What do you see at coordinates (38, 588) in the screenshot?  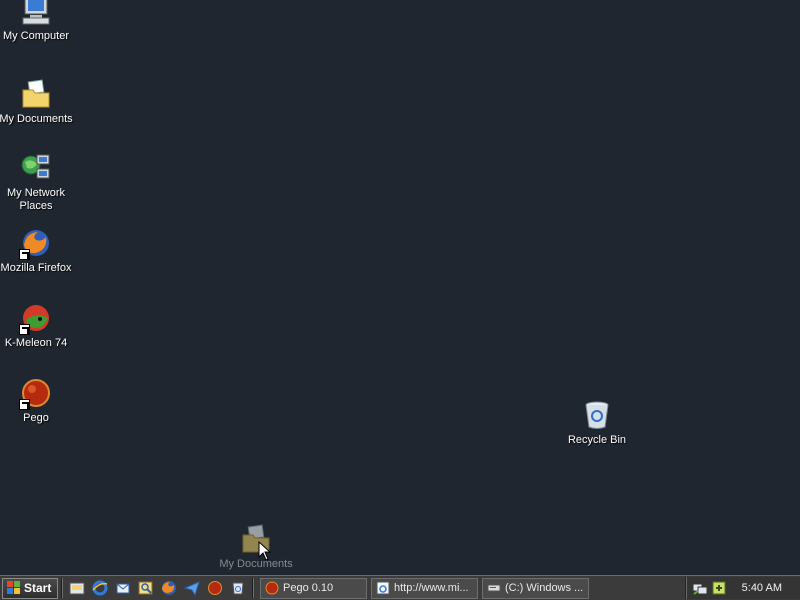 I see `start-label: Start` at bounding box center [38, 588].